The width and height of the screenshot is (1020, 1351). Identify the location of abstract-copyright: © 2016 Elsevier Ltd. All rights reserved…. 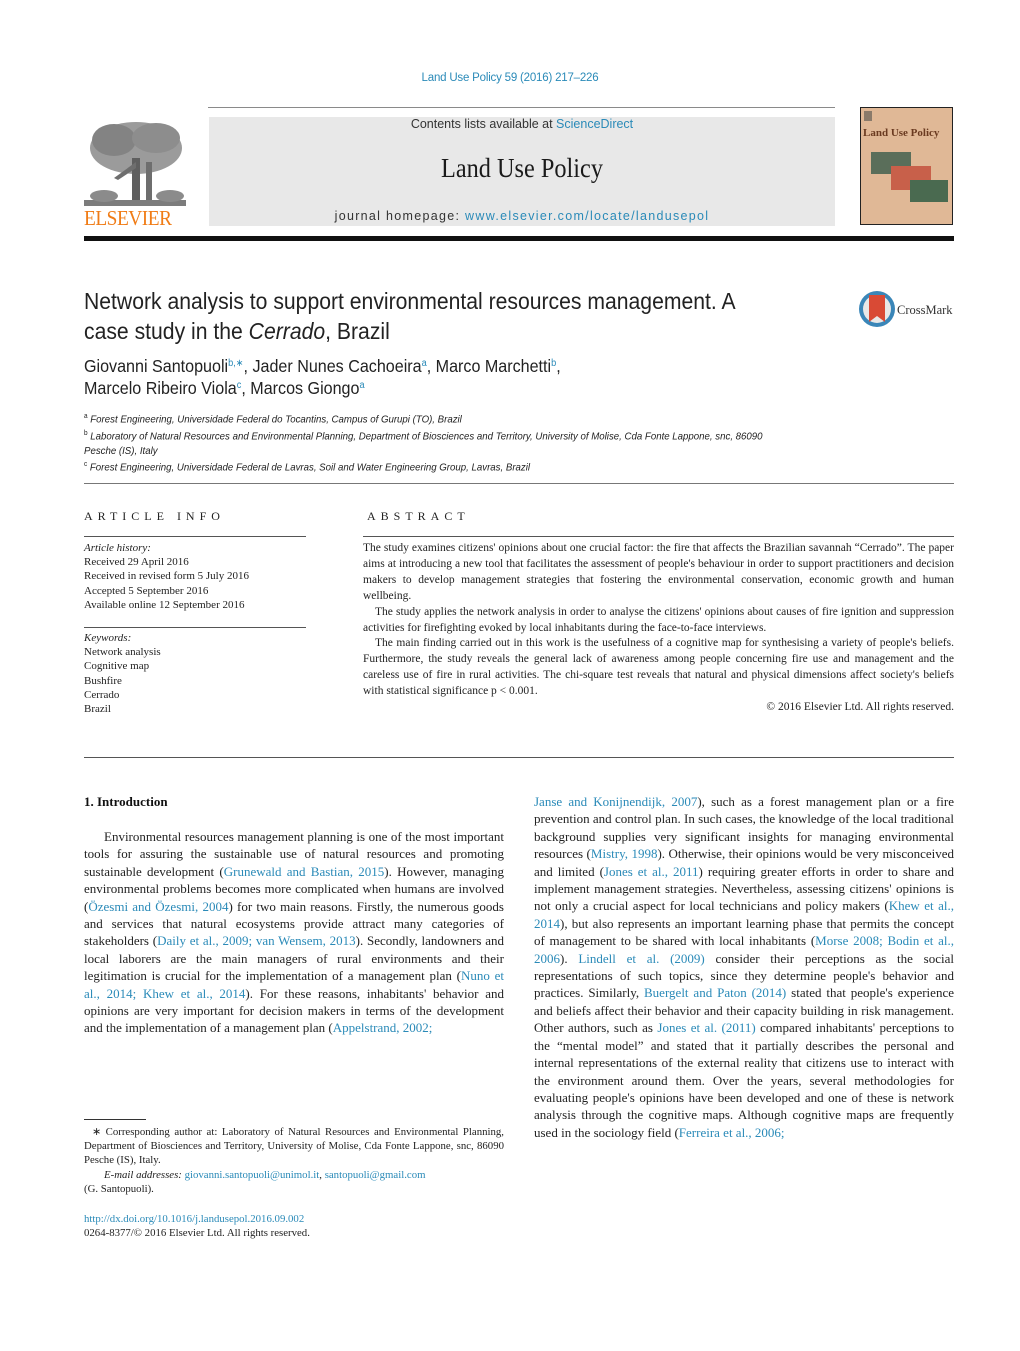
(860, 707).